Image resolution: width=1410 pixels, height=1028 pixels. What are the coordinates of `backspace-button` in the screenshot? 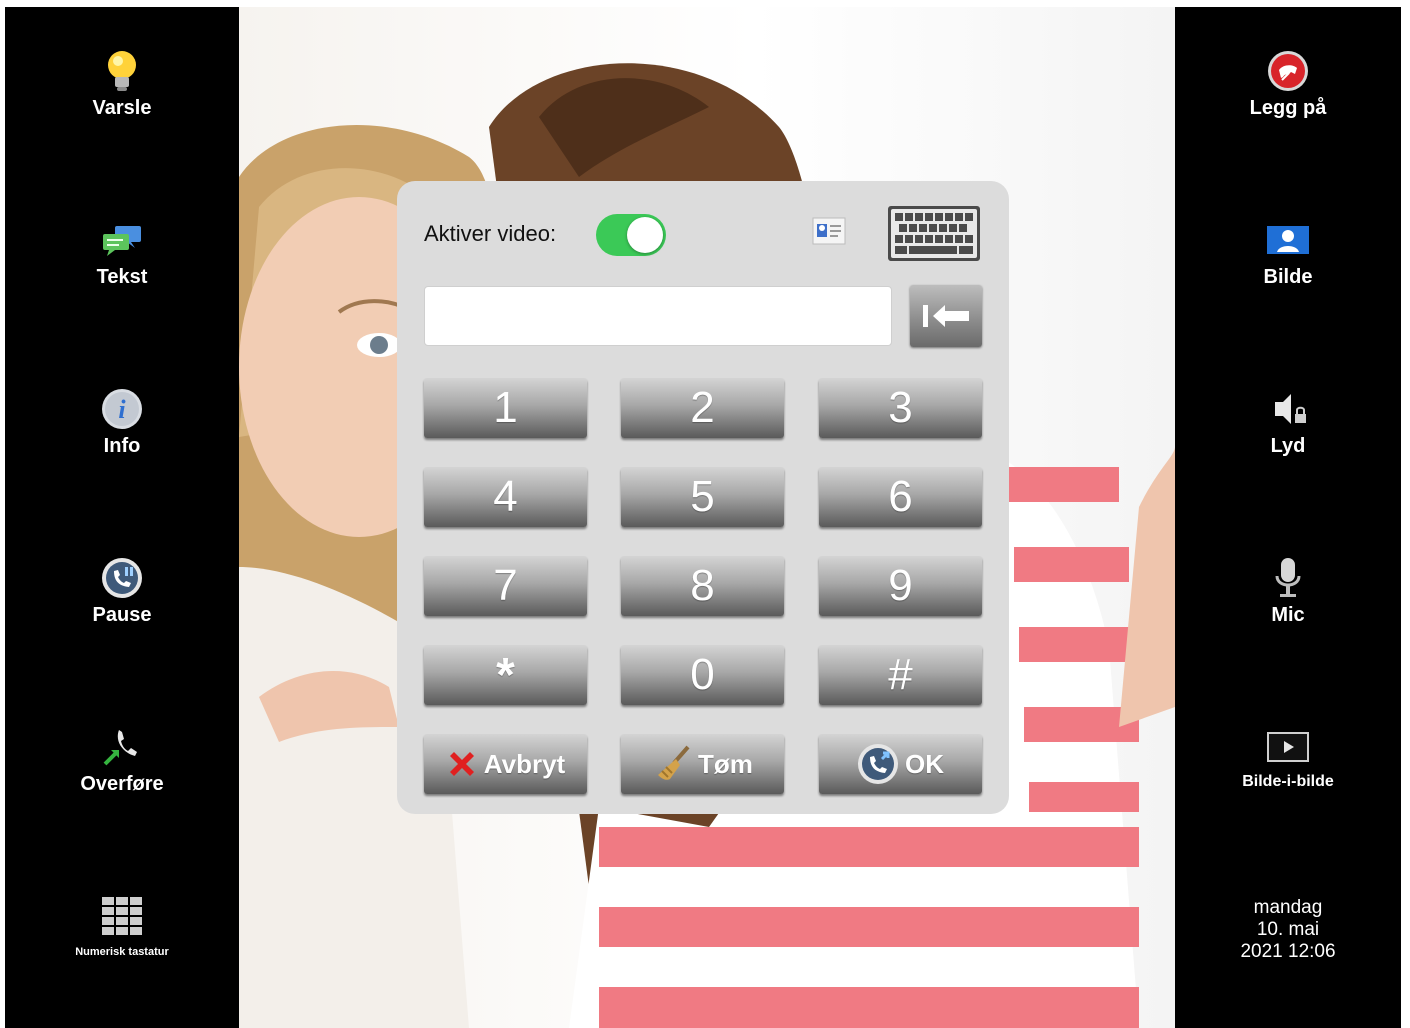 It's located at (946, 316).